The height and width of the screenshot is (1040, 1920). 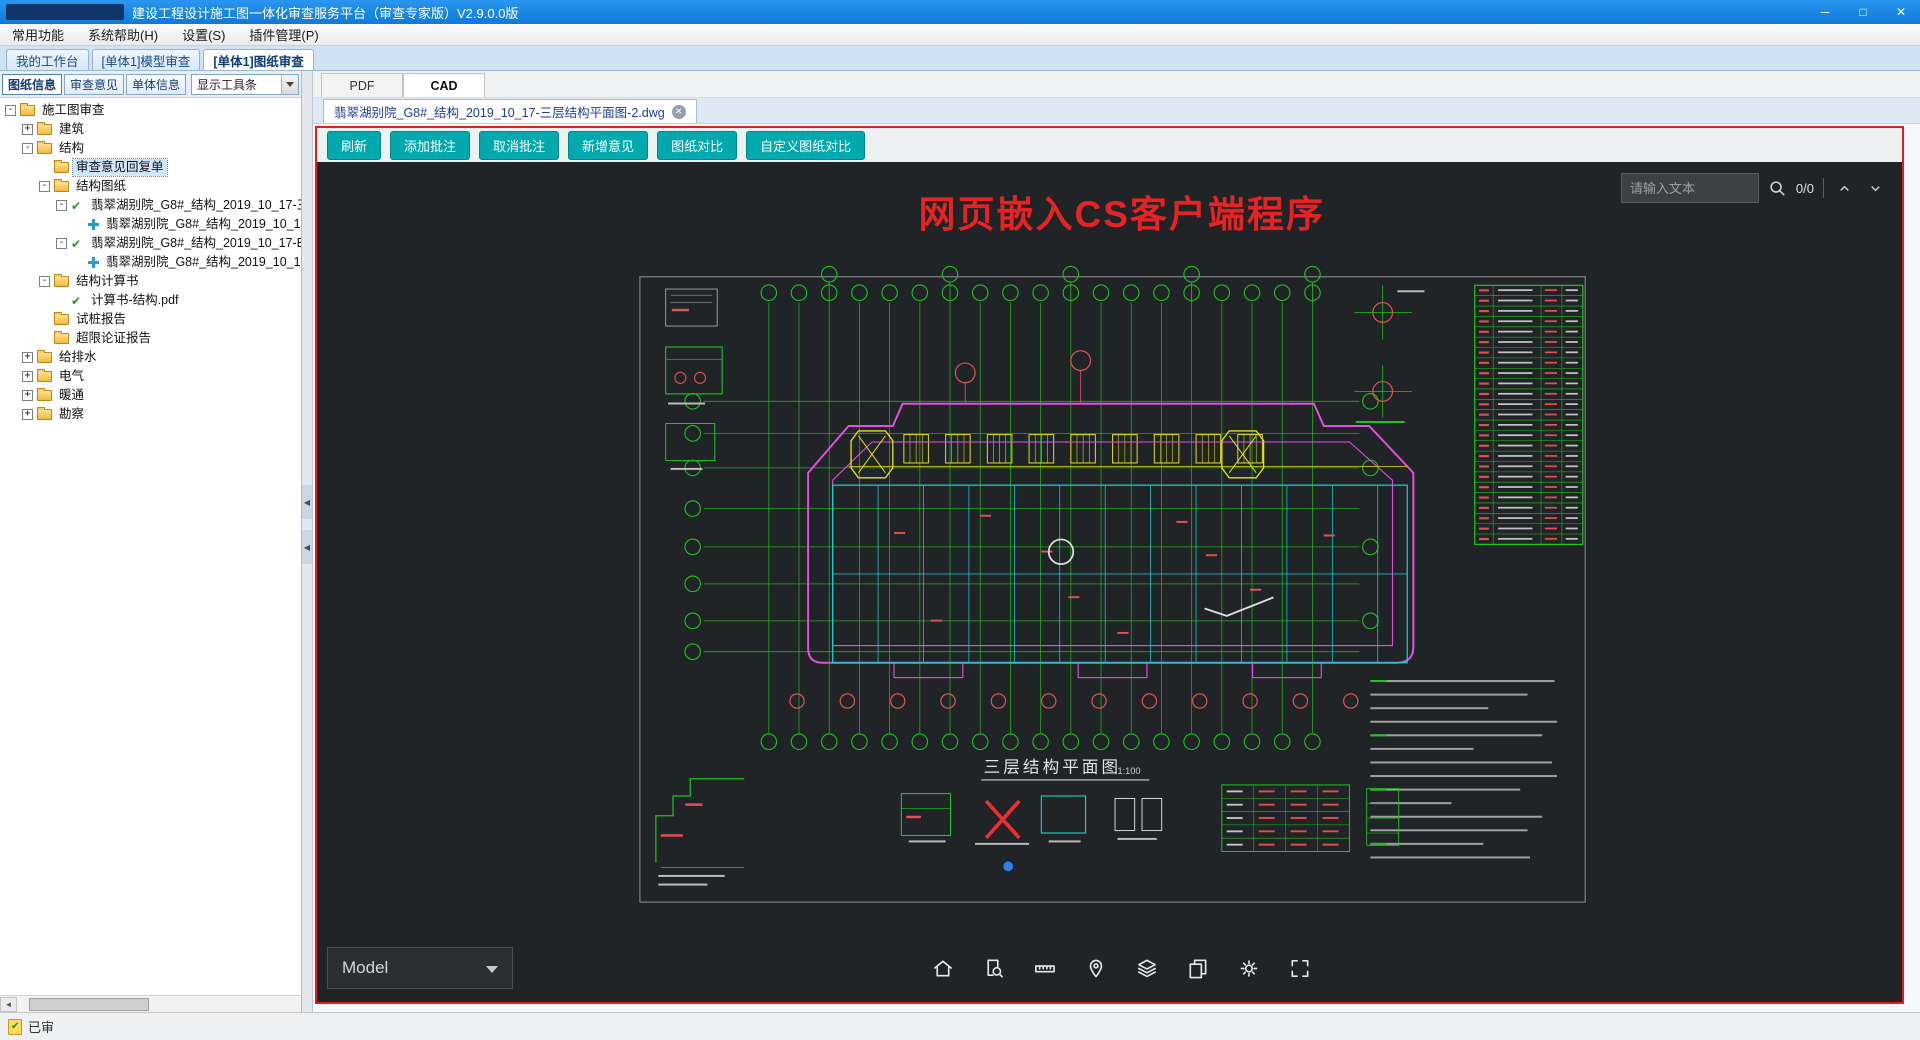 I want to click on overlay-watermark: 网页嵌入CS客户端程序, so click(x=1121, y=214).